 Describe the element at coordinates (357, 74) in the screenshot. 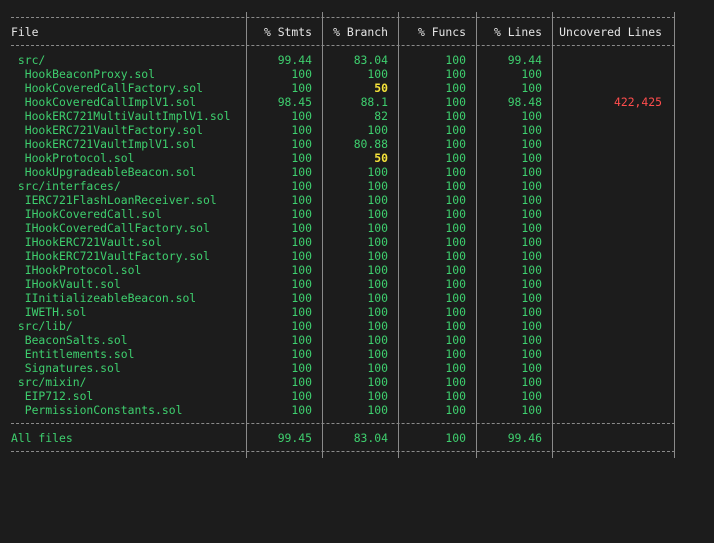

I see `table-row: HookBeaconProxy.sol 100 100 100 100` at that location.